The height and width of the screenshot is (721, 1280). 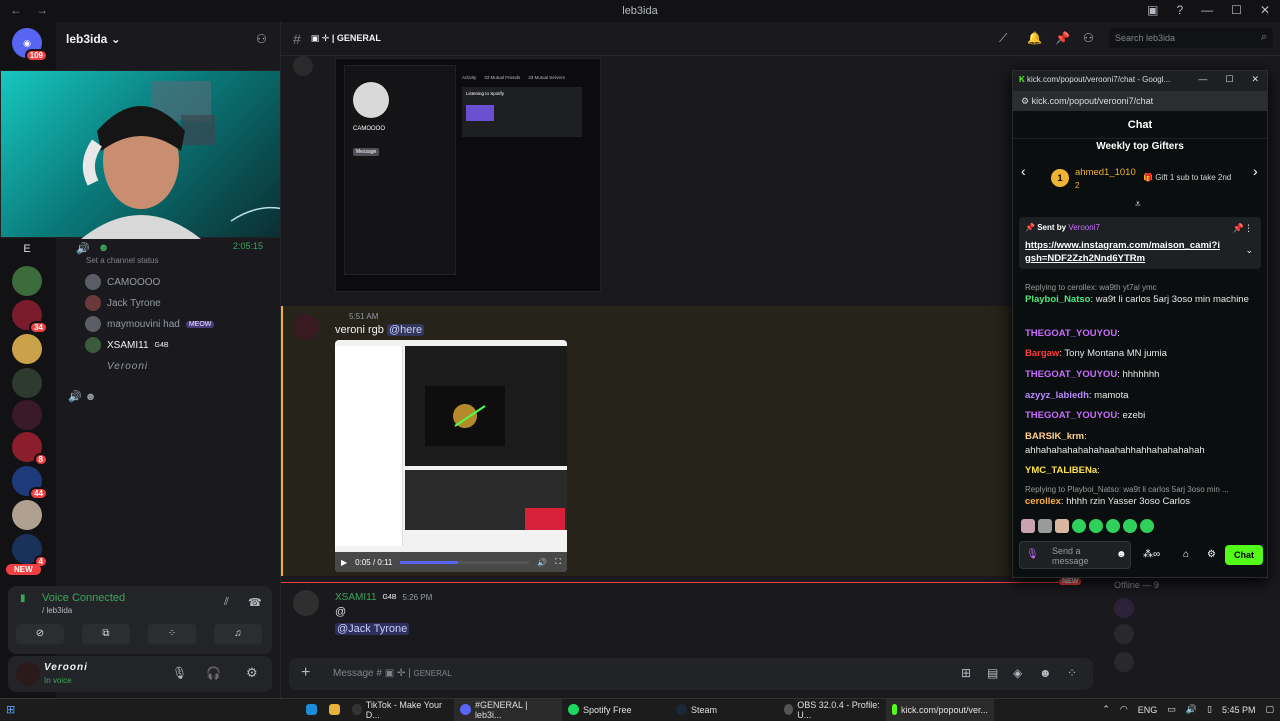 I want to click on fullscreen-icon: ⛶, so click(x=558, y=562).